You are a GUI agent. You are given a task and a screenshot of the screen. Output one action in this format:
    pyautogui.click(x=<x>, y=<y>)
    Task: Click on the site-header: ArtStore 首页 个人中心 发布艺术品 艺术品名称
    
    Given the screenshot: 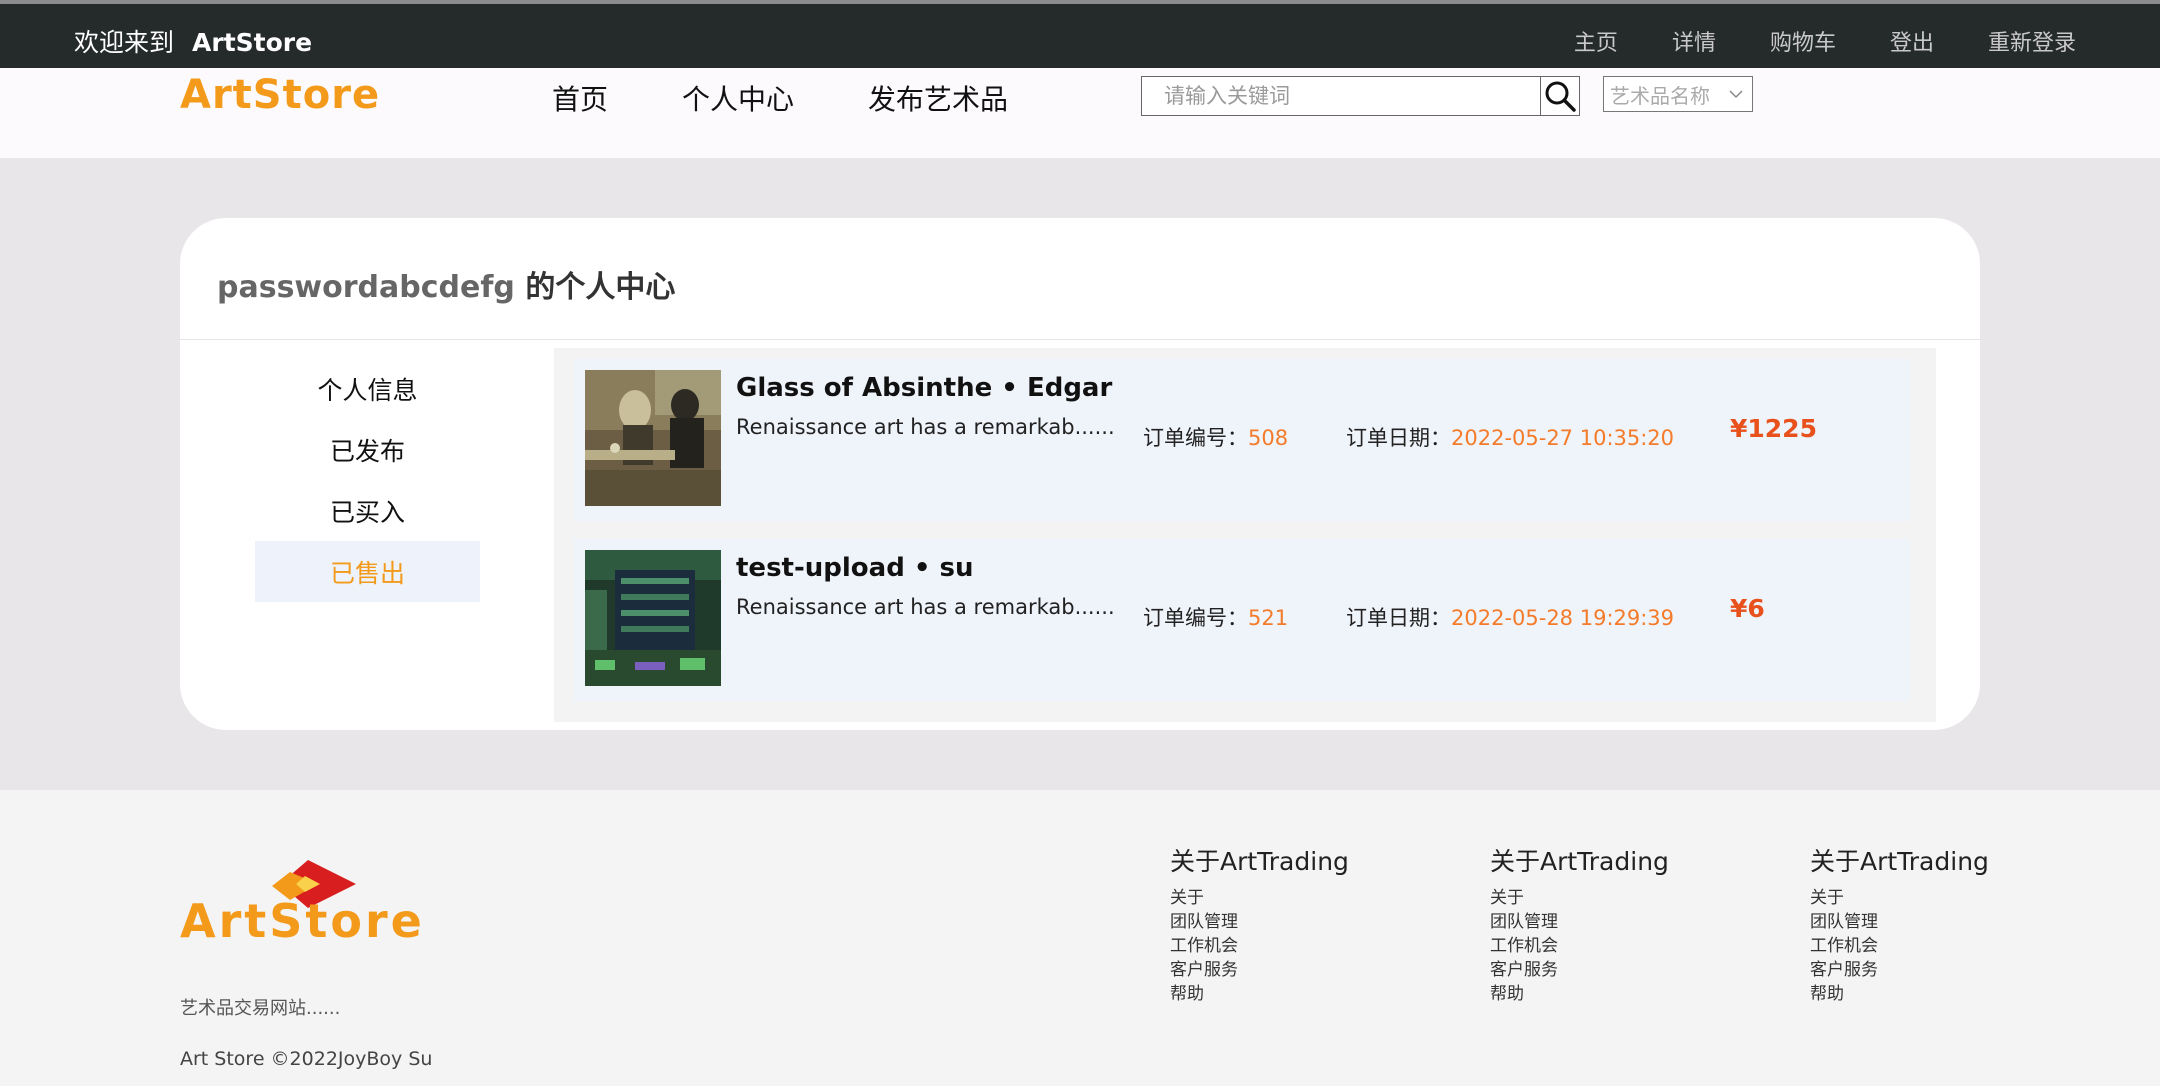 What is the action you would take?
    pyautogui.click(x=1080, y=113)
    